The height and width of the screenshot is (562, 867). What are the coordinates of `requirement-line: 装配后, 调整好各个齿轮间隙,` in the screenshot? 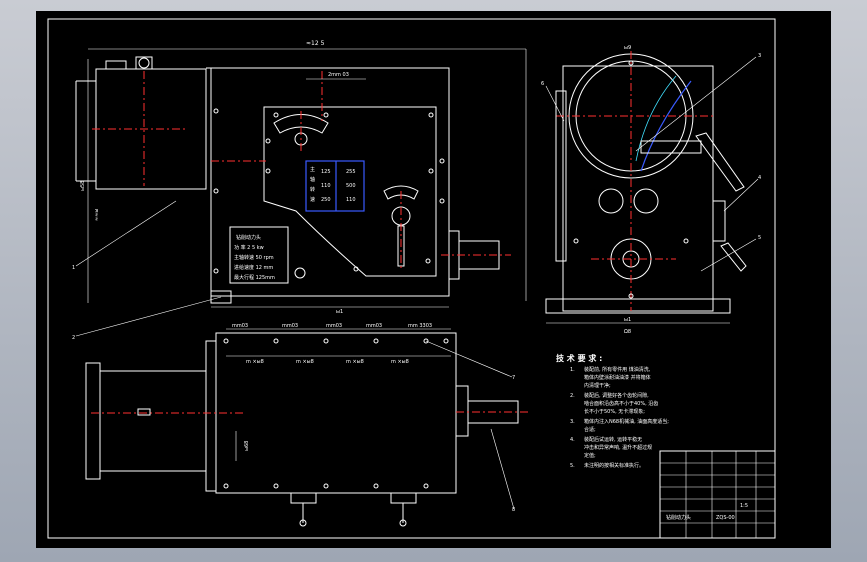 It's located at (616, 395).